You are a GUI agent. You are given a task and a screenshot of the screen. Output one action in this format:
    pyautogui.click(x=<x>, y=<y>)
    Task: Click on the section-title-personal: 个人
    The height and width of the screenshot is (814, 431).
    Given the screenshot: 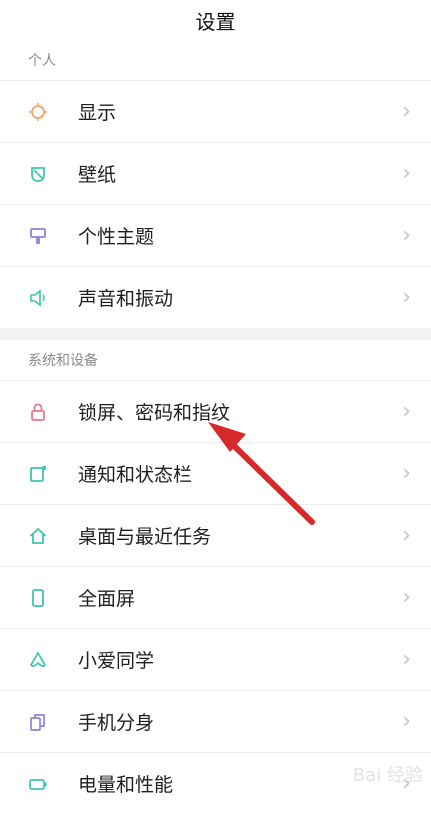 What is the action you would take?
    pyautogui.click(x=42, y=61)
    